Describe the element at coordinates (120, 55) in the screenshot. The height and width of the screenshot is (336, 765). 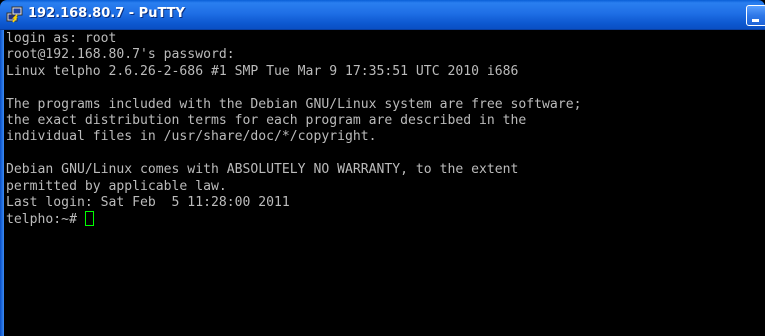
I see `terminal-line: root@192.168.80.7's password:` at that location.